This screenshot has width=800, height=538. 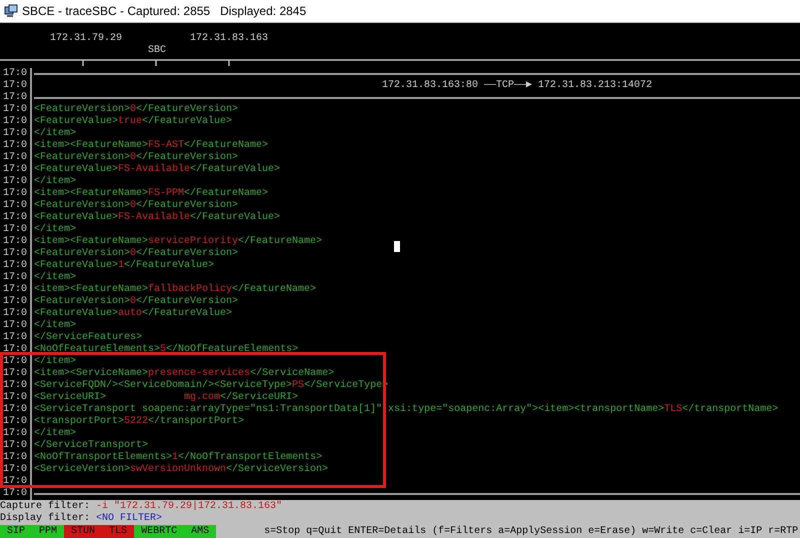 What do you see at coordinates (11, 11) in the screenshot?
I see `app-icon` at bounding box center [11, 11].